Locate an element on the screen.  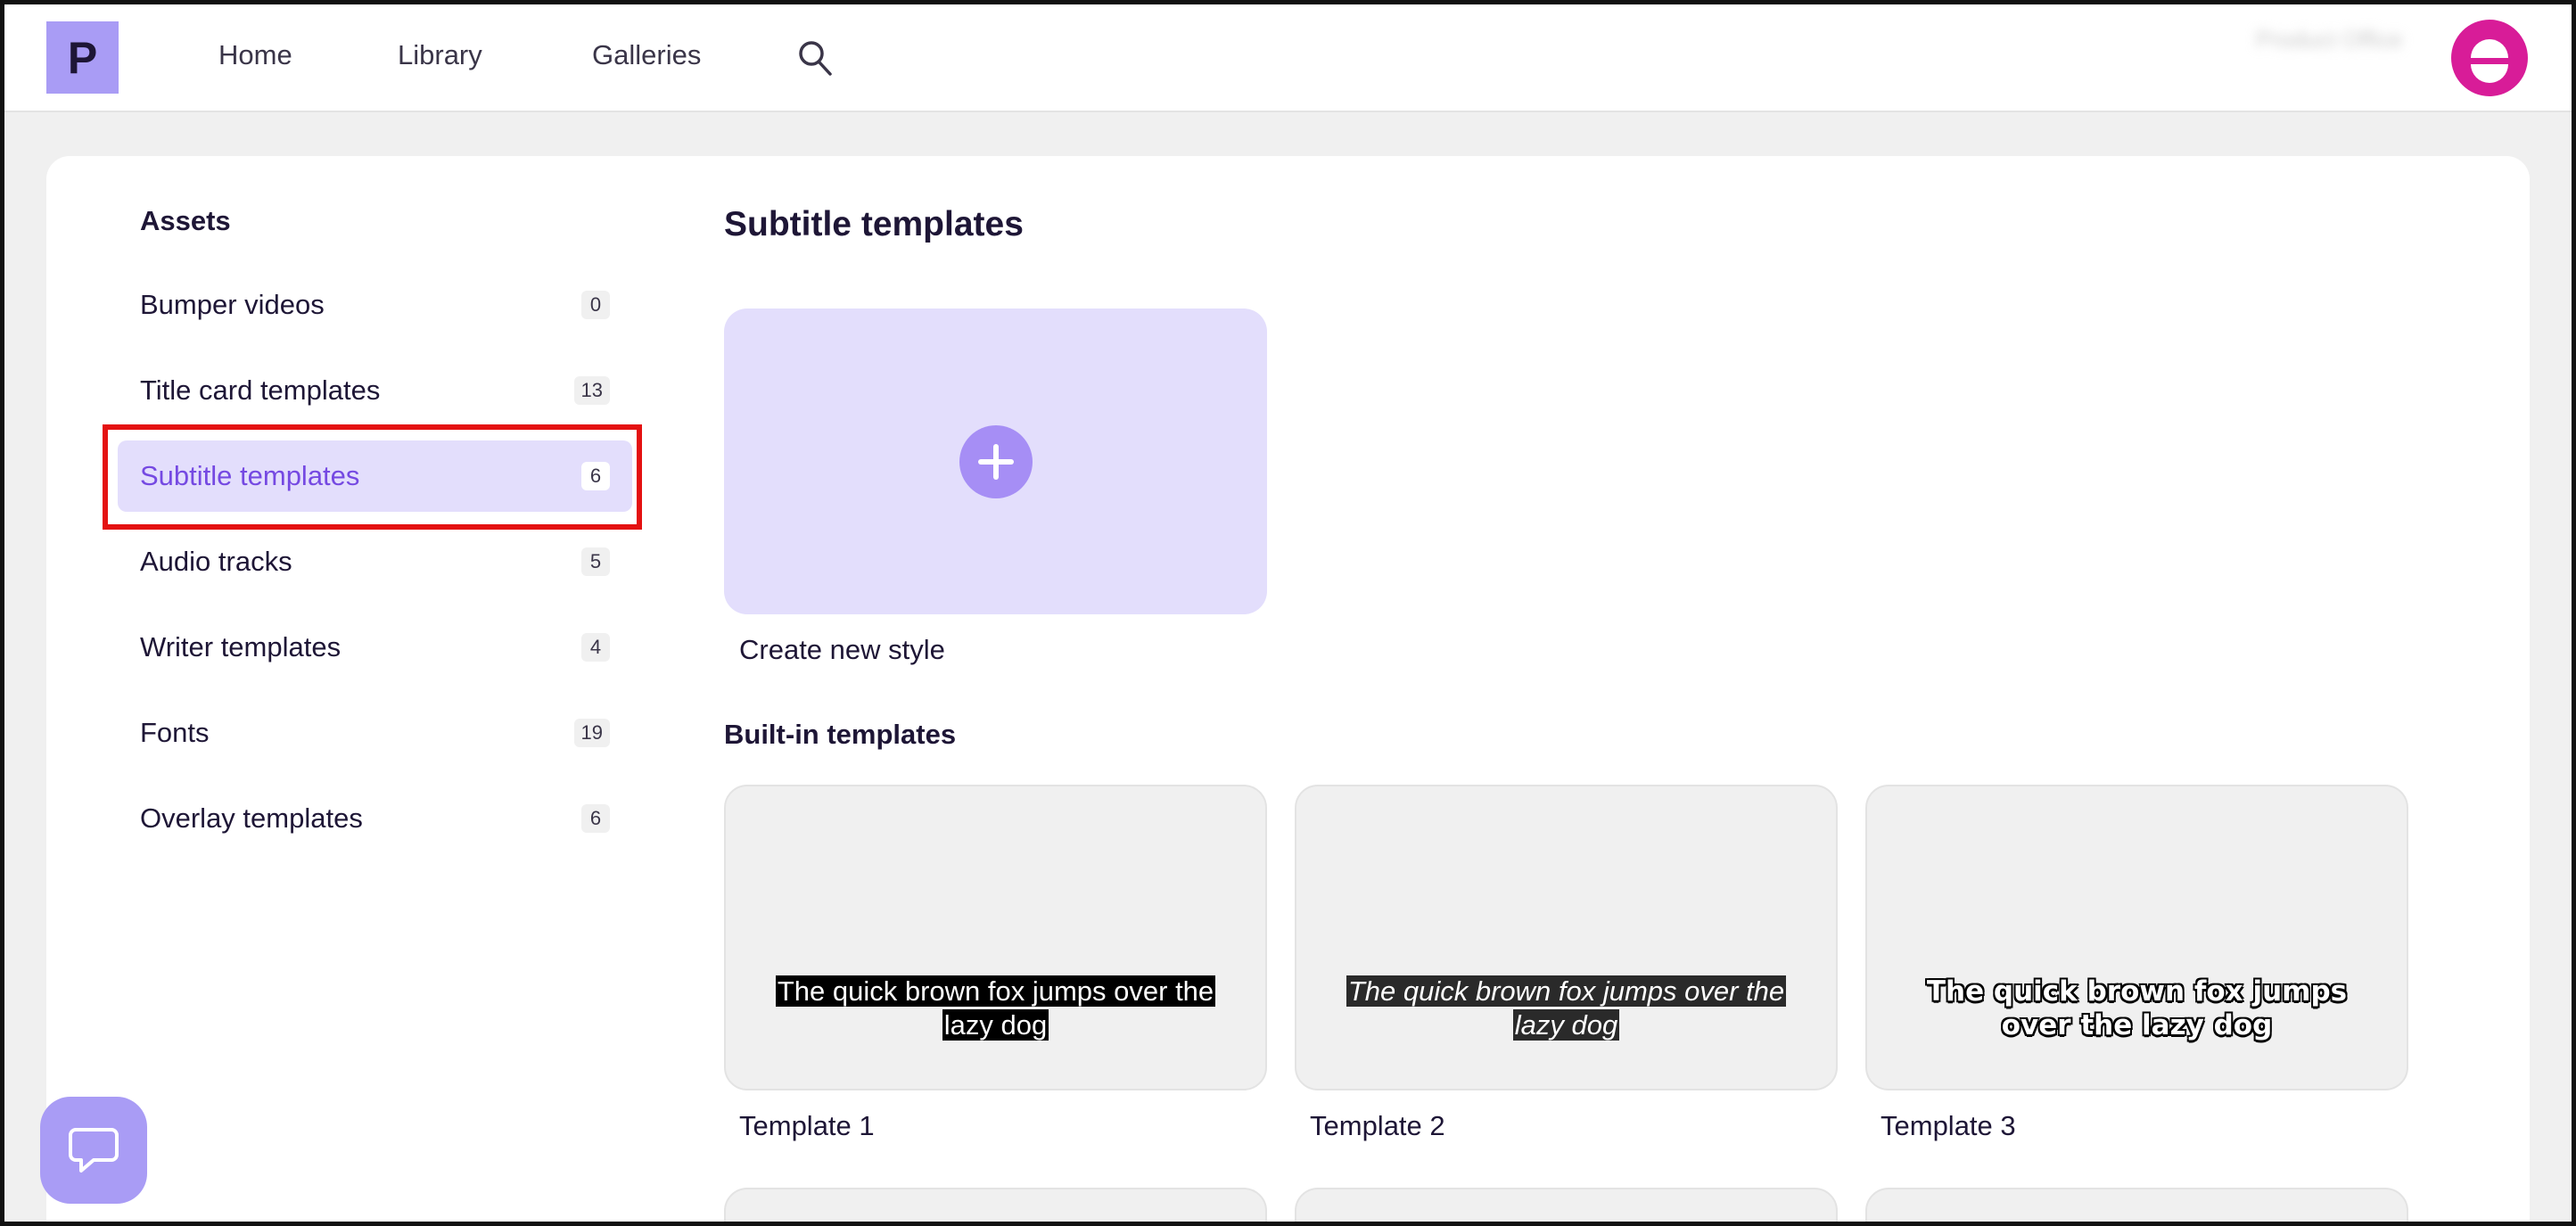
count-badge: 0 is located at coordinates (595, 305).